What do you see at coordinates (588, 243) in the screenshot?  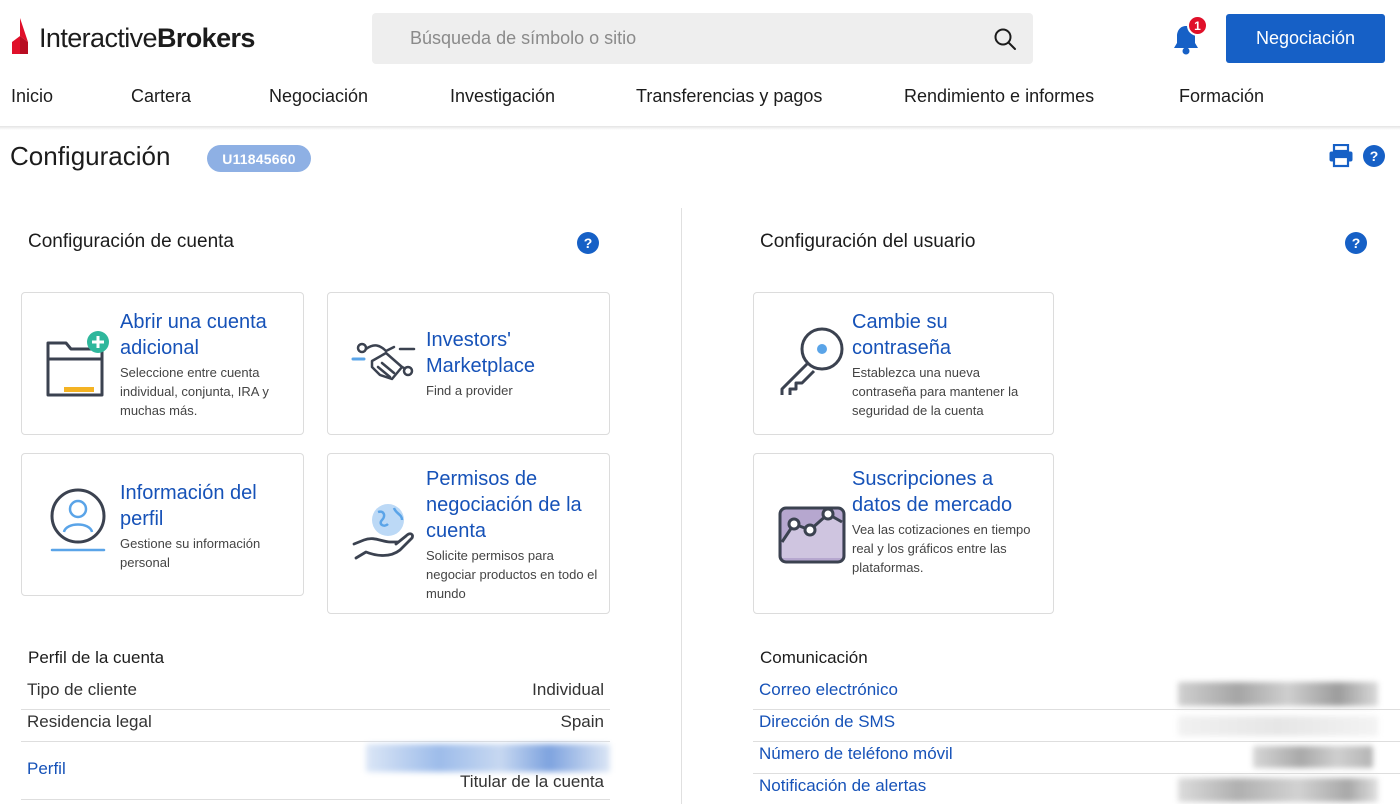 I see `account-settings-help-icon: ?` at bounding box center [588, 243].